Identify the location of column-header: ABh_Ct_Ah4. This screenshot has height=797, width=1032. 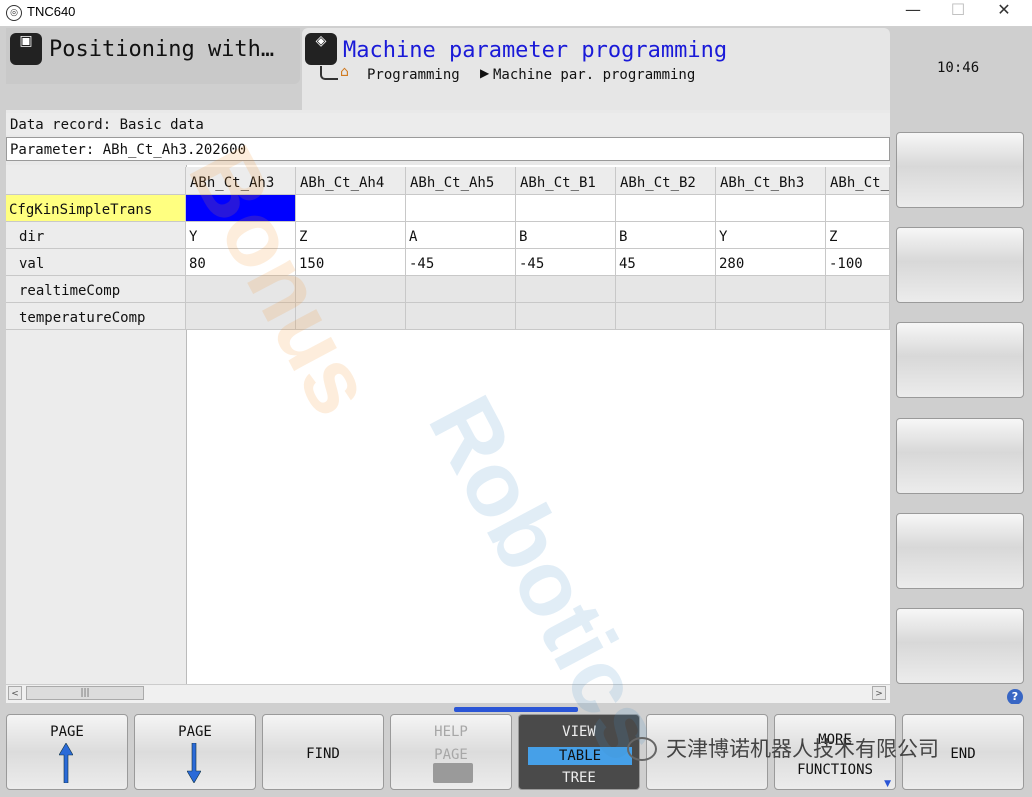
(351, 181).